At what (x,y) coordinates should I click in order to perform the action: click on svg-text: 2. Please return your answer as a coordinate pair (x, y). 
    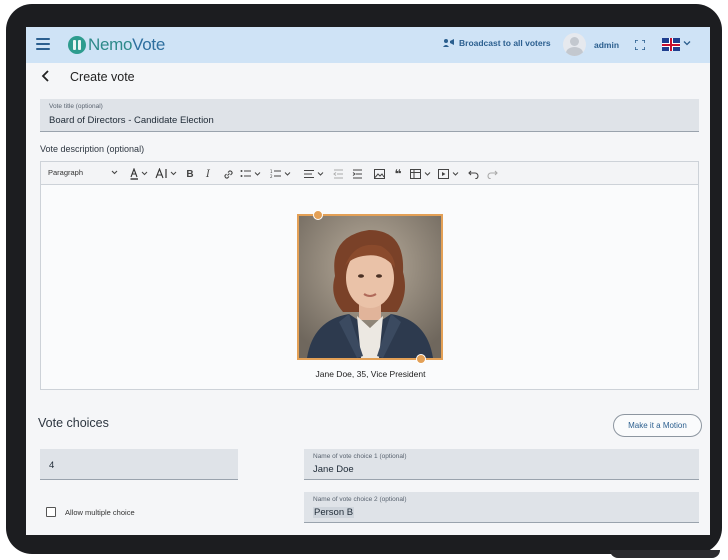
    Looking at the image, I should click on (271, 176).